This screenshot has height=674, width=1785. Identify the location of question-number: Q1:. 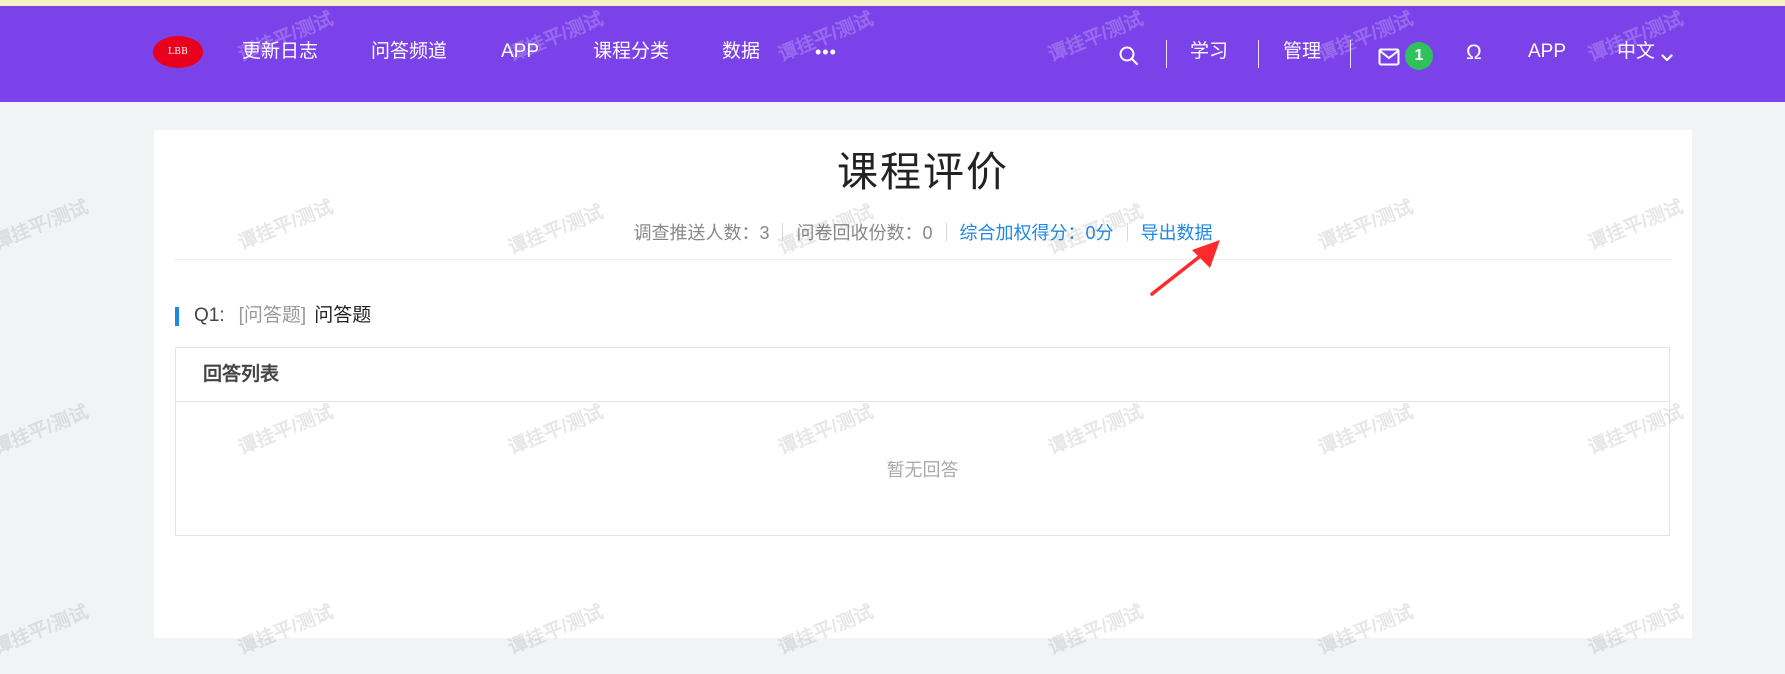
(209, 315).